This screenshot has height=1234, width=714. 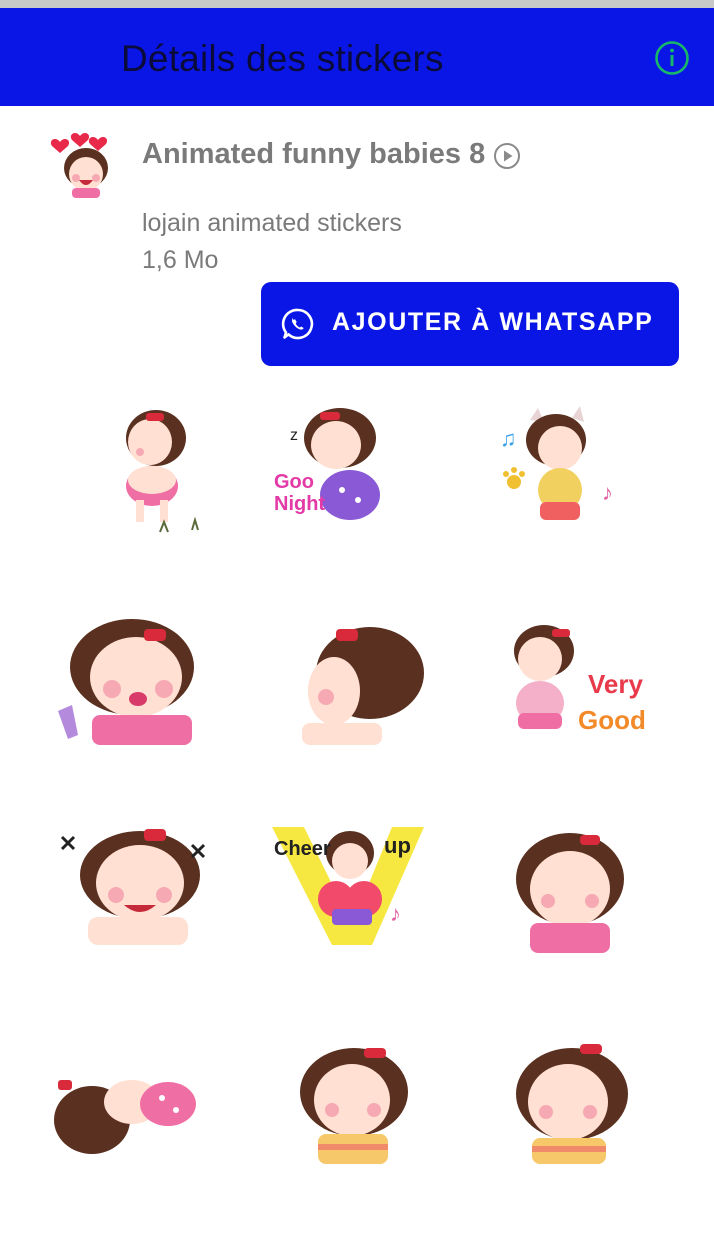 What do you see at coordinates (507, 156) in the screenshot?
I see `play-circle-icon` at bounding box center [507, 156].